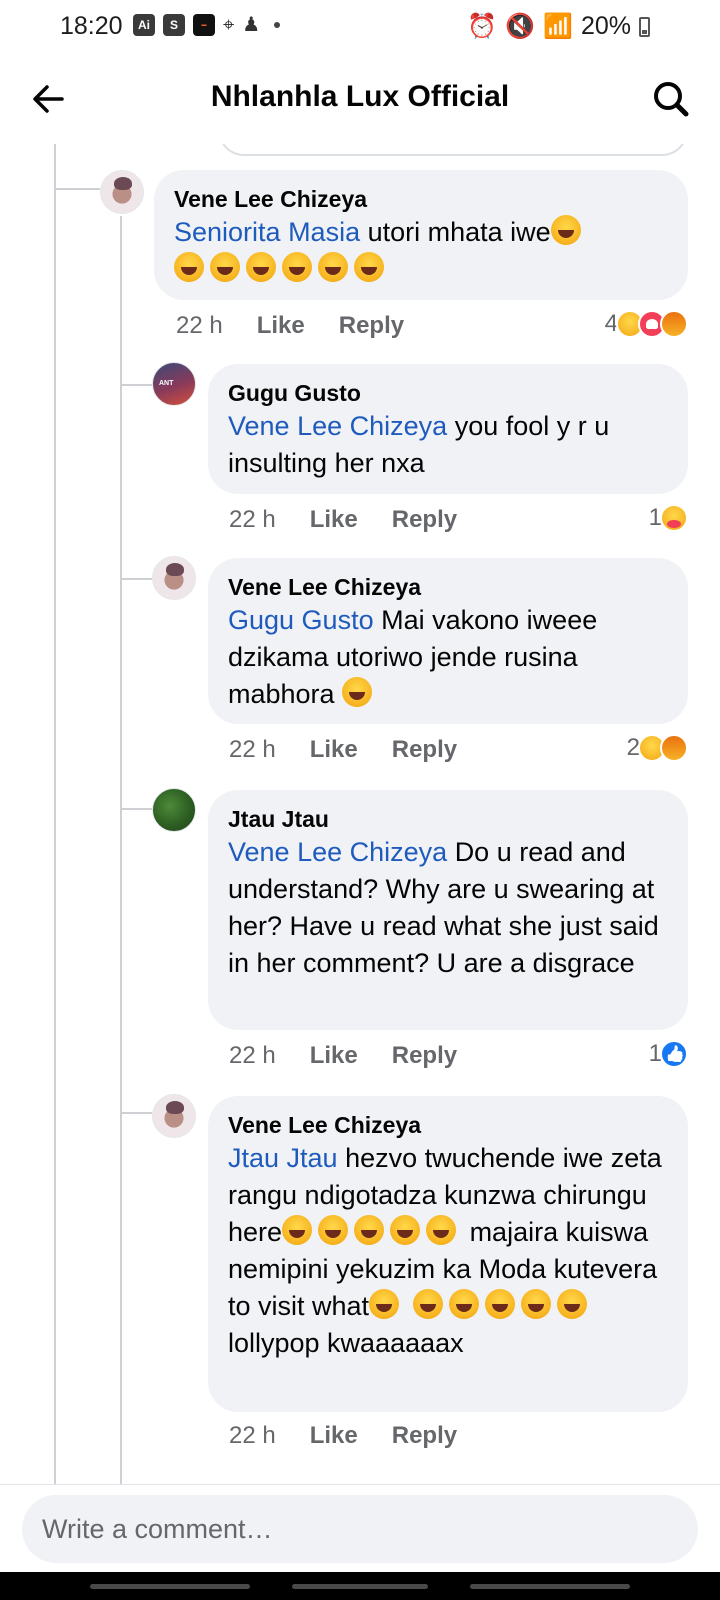 The width and height of the screenshot is (720, 1600). Describe the element at coordinates (550, 1586) in the screenshot. I see `nav-back-handle` at that location.